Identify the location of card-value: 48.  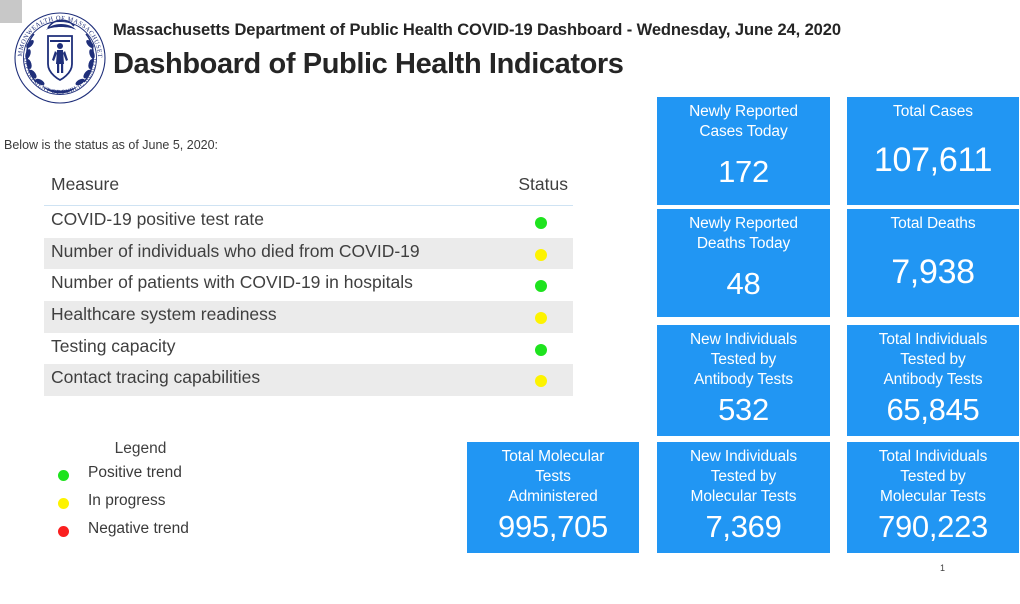
(743, 283).